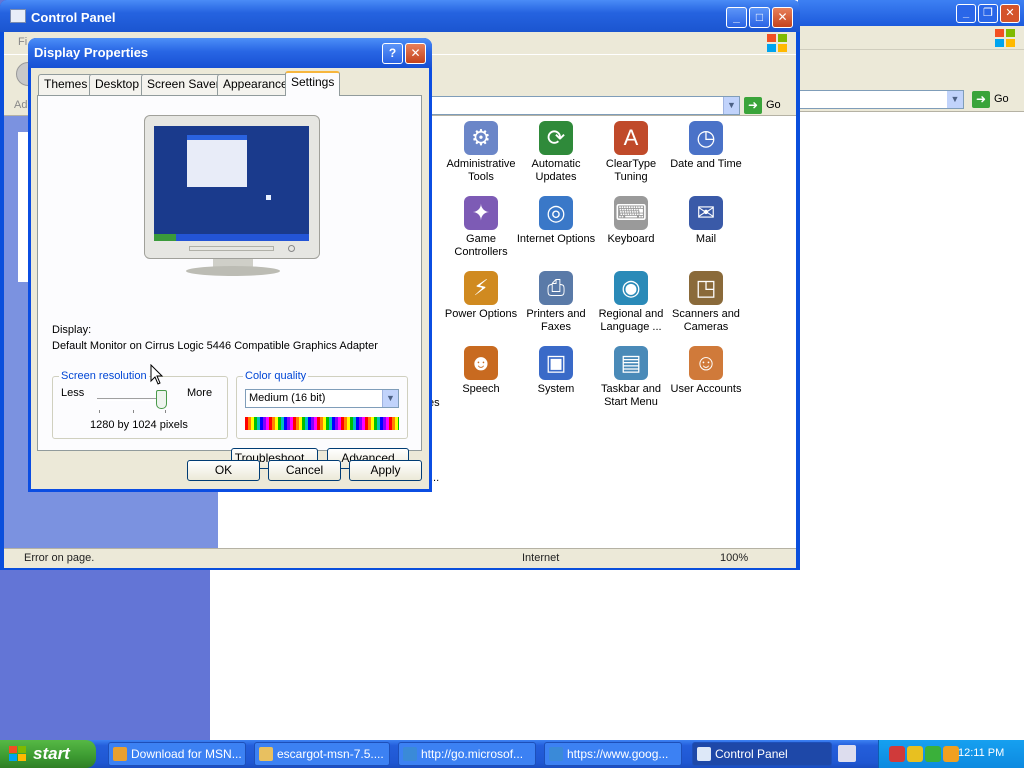  I want to click on maximize-button: □, so click(759, 17).